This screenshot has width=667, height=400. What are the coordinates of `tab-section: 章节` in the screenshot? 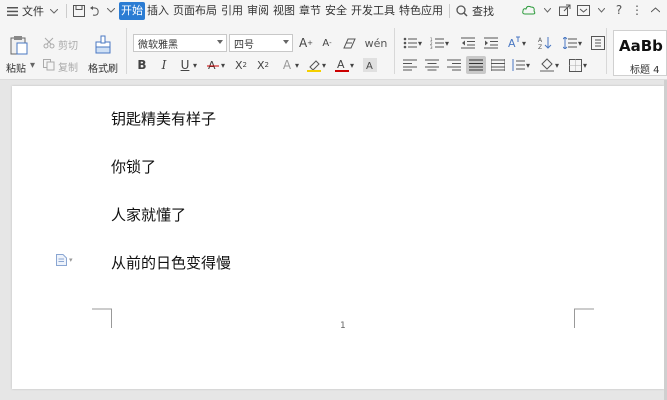 It's located at (310, 11).